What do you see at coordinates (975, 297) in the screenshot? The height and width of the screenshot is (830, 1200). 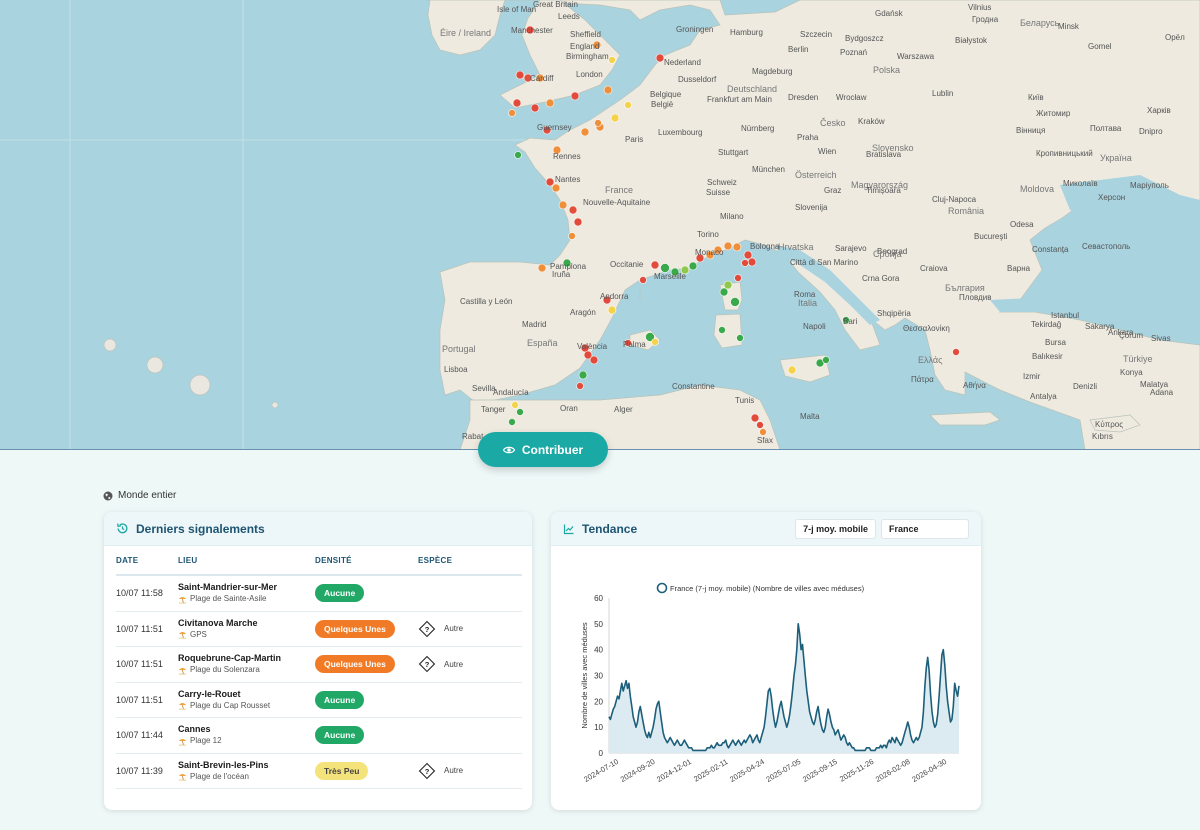 I see `map-place-label: Пловдив` at bounding box center [975, 297].